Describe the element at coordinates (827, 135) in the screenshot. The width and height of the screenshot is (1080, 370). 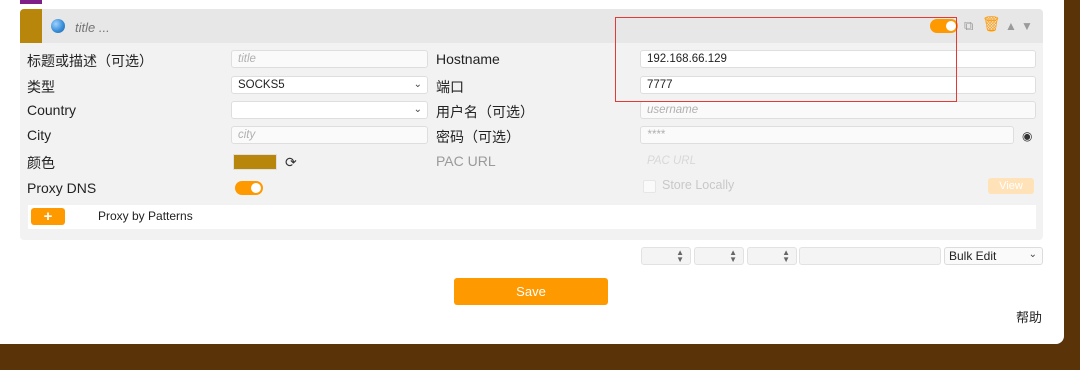
I see `password-field: ****` at that location.